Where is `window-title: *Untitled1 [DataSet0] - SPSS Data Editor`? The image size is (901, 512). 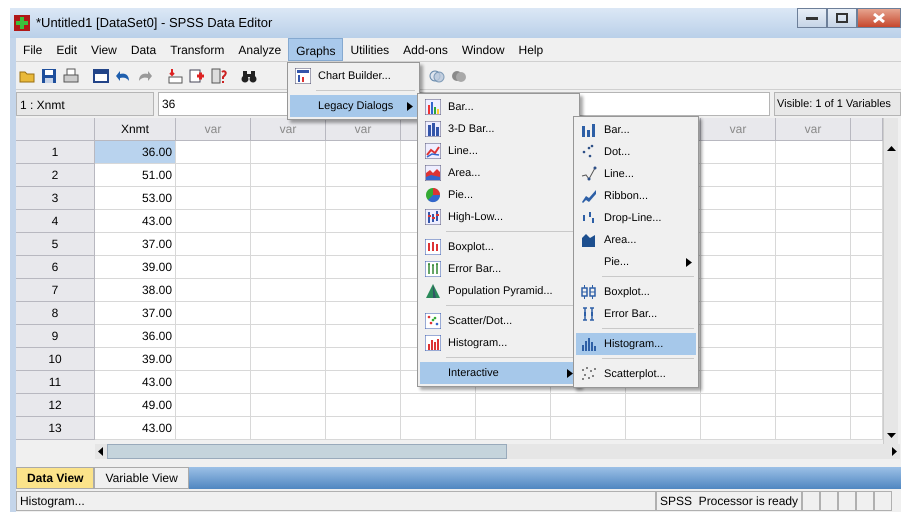
window-title: *Untitled1 [DataSet0] - SPSS Data Editor is located at coordinates (154, 23).